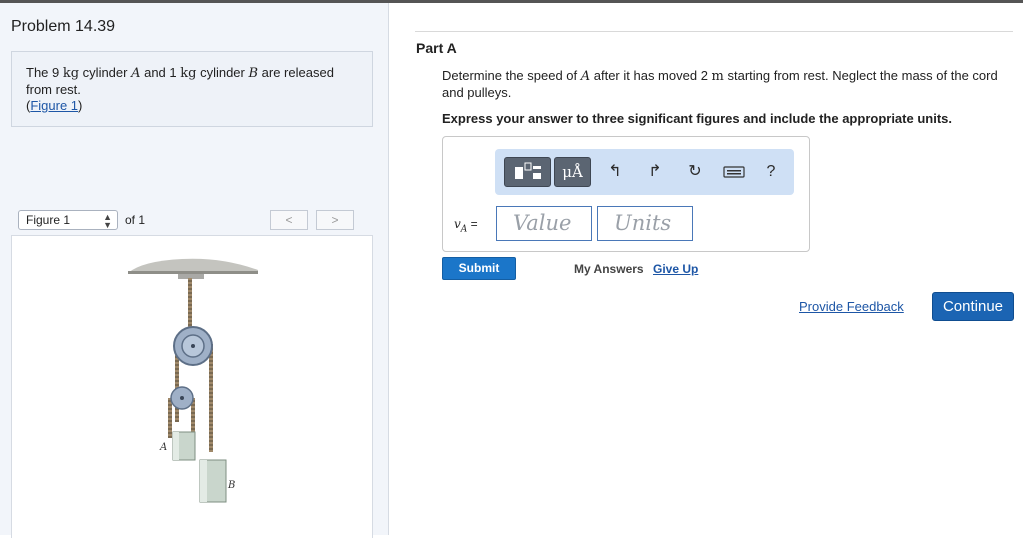  I want to click on templates-button, so click(527, 172).